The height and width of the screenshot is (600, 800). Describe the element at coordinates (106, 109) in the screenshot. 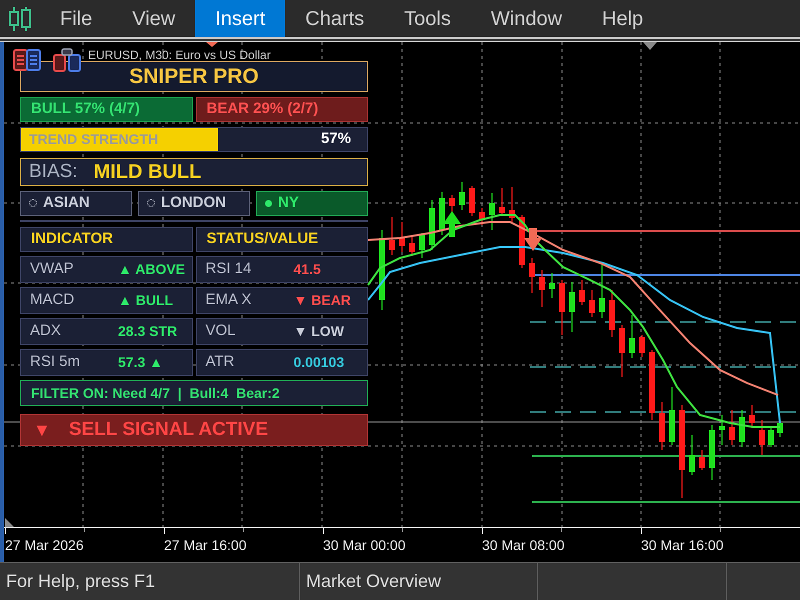

I see `bull-score: BULL 57% (4/7)` at that location.